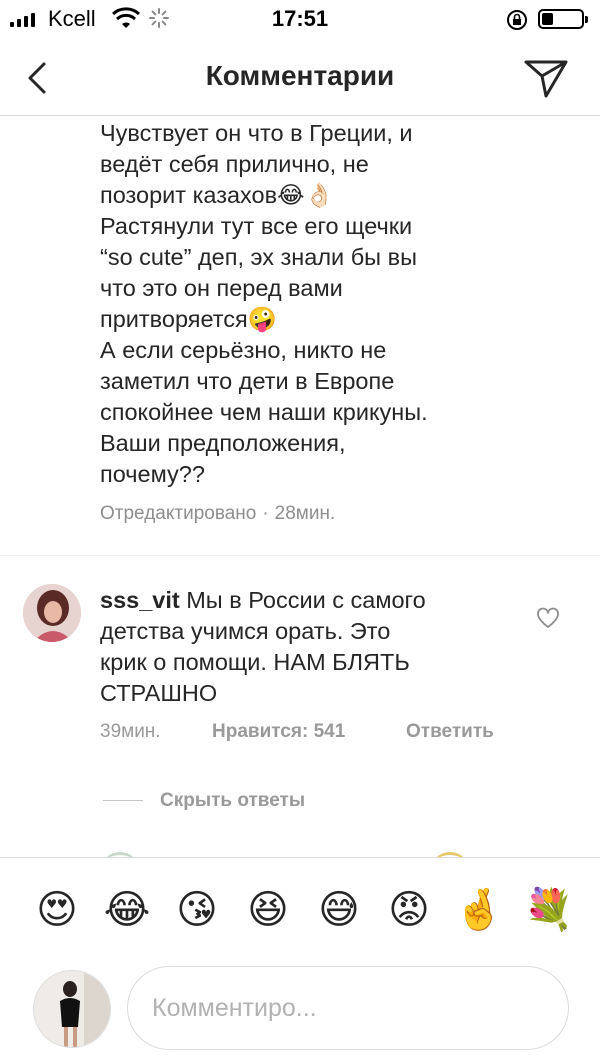 The image size is (600, 1063). Describe the element at coordinates (123, 800) in the screenshot. I see `divider-line` at that location.